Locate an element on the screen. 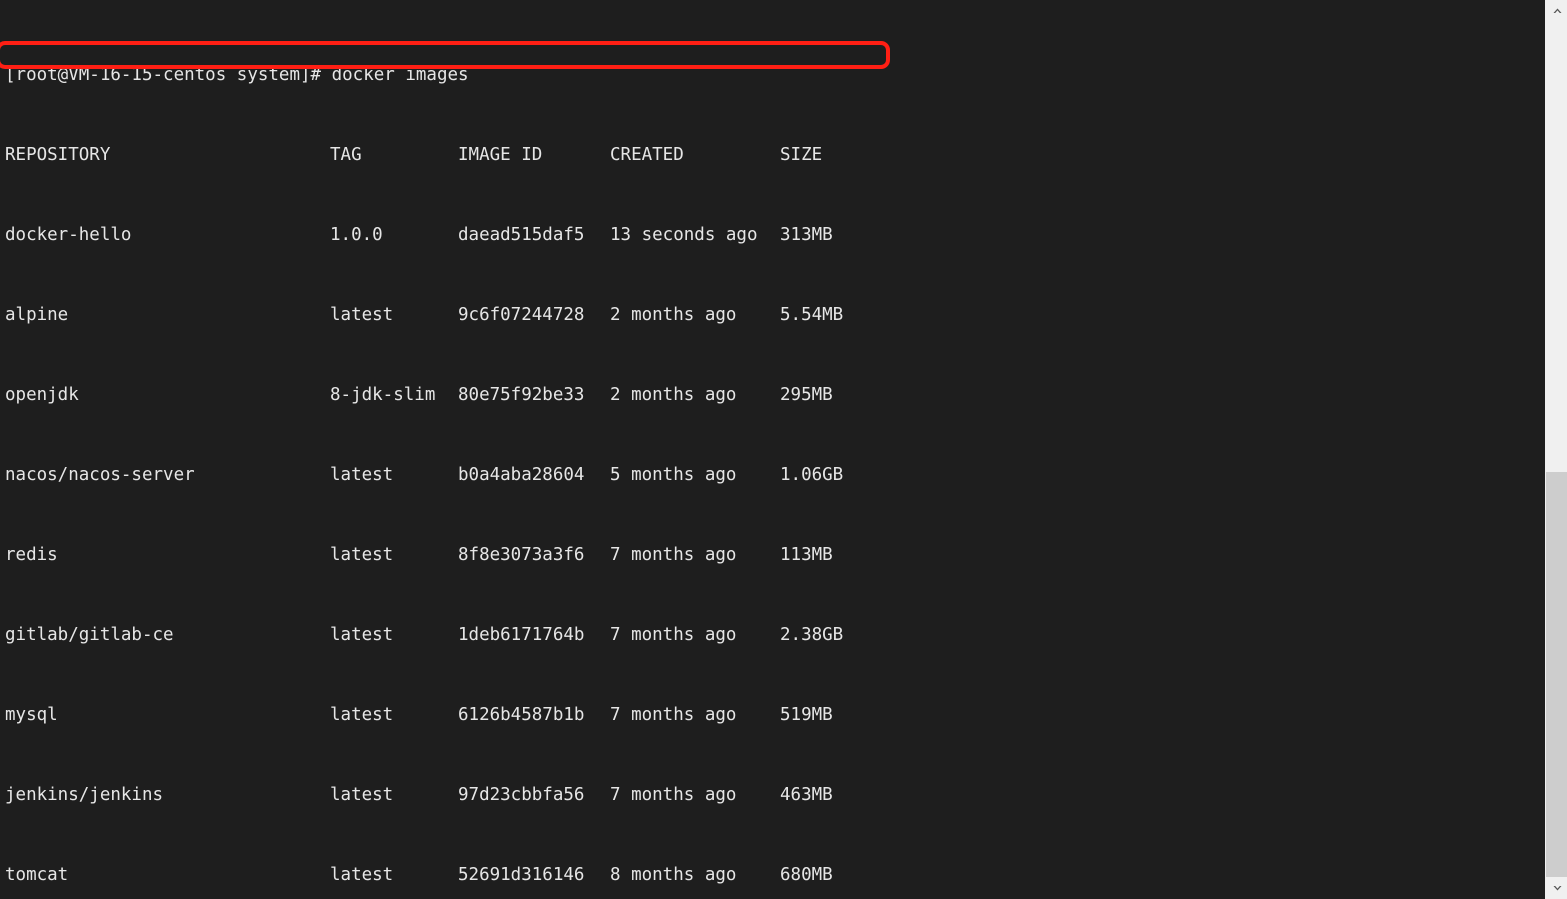 The height and width of the screenshot is (899, 1567). cell-created: 13 seconds ago is located at coordinates (684, 235).